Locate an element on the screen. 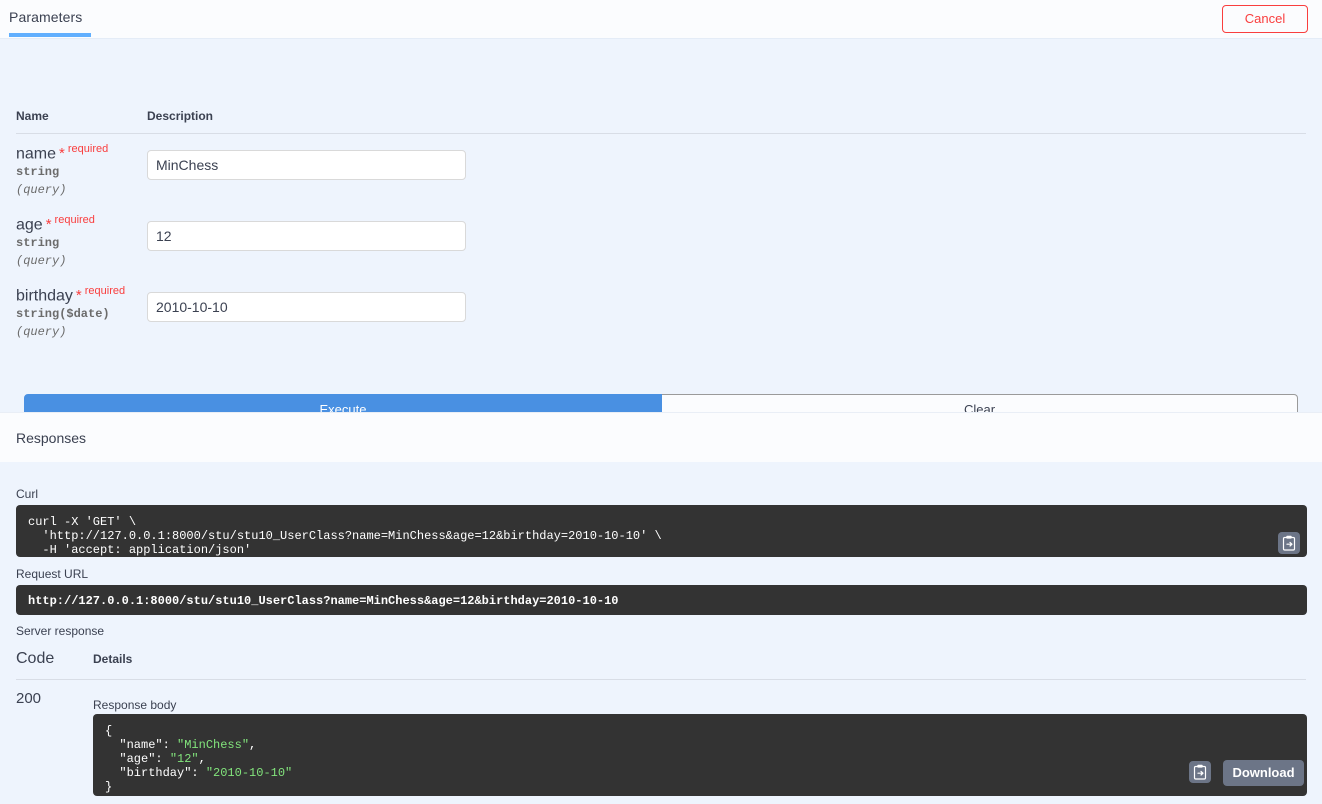 The width and height of the screenshot is (1322, 804). status-code-200: 200 is located at coordinates (29, 698).